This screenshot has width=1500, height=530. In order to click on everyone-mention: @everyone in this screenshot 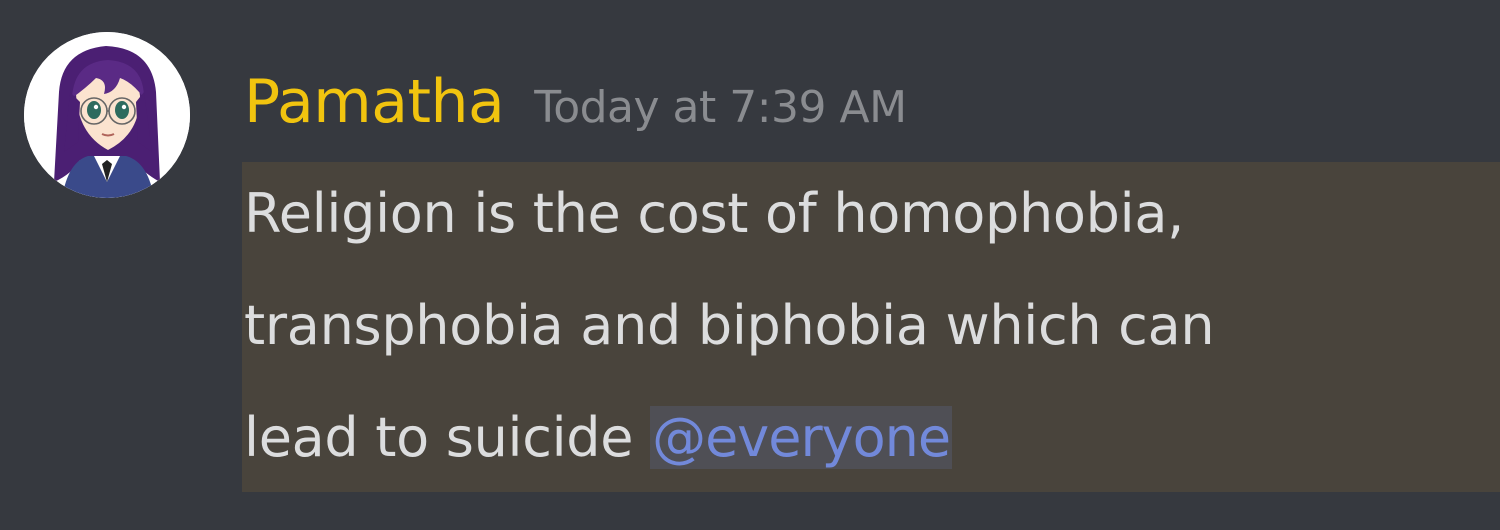, I will do `click(801, 437)`.